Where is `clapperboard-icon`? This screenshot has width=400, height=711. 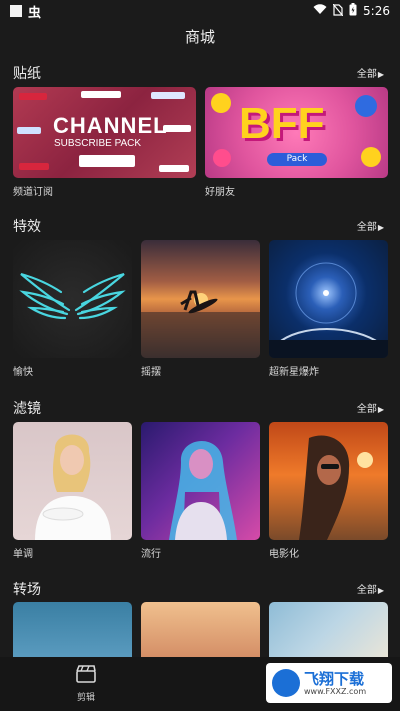 clapperboard-icon is located at coordinates (86, 676).